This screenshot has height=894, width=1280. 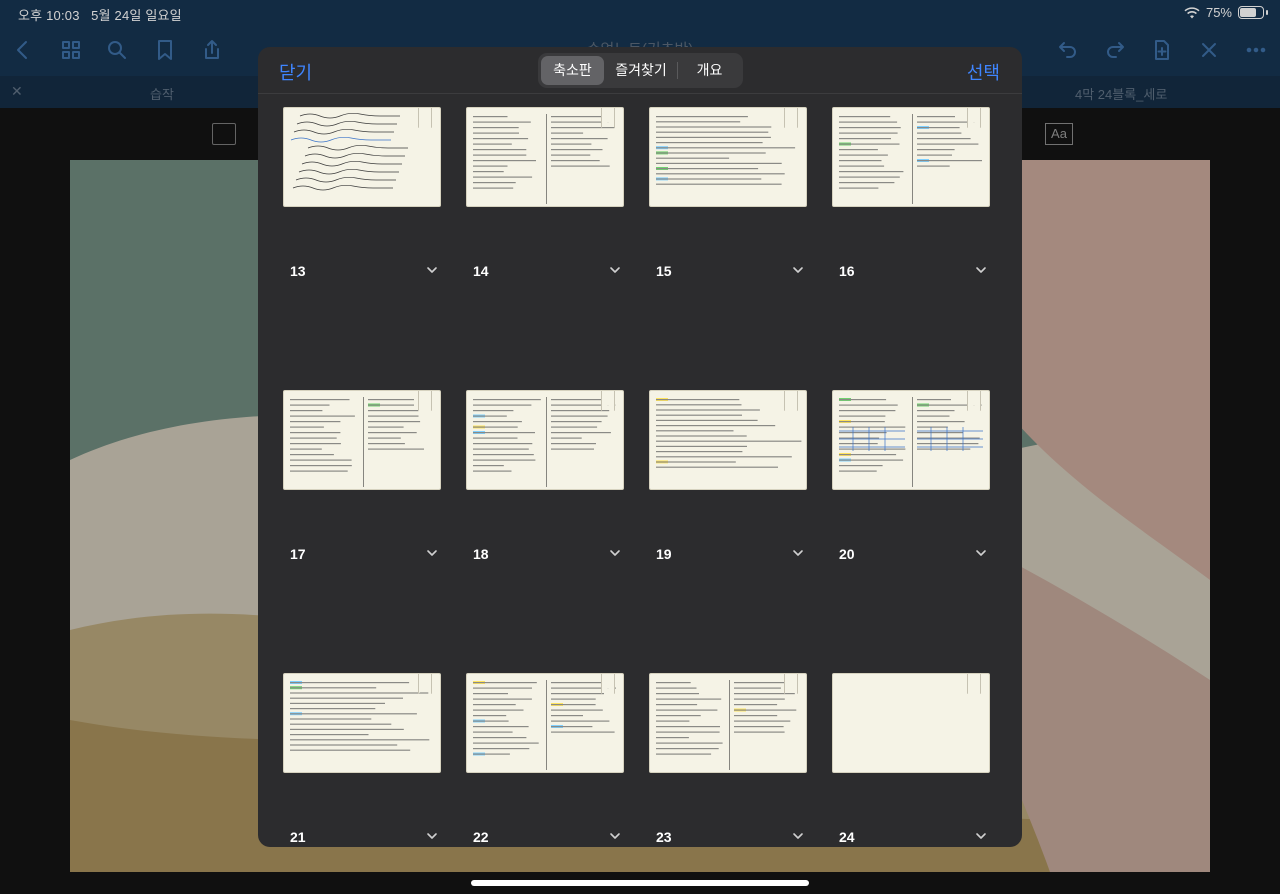 What do you see at coordinates (481, 837) in the screenshot?
I see `page-number: 22` at bounding box center [481, 837].